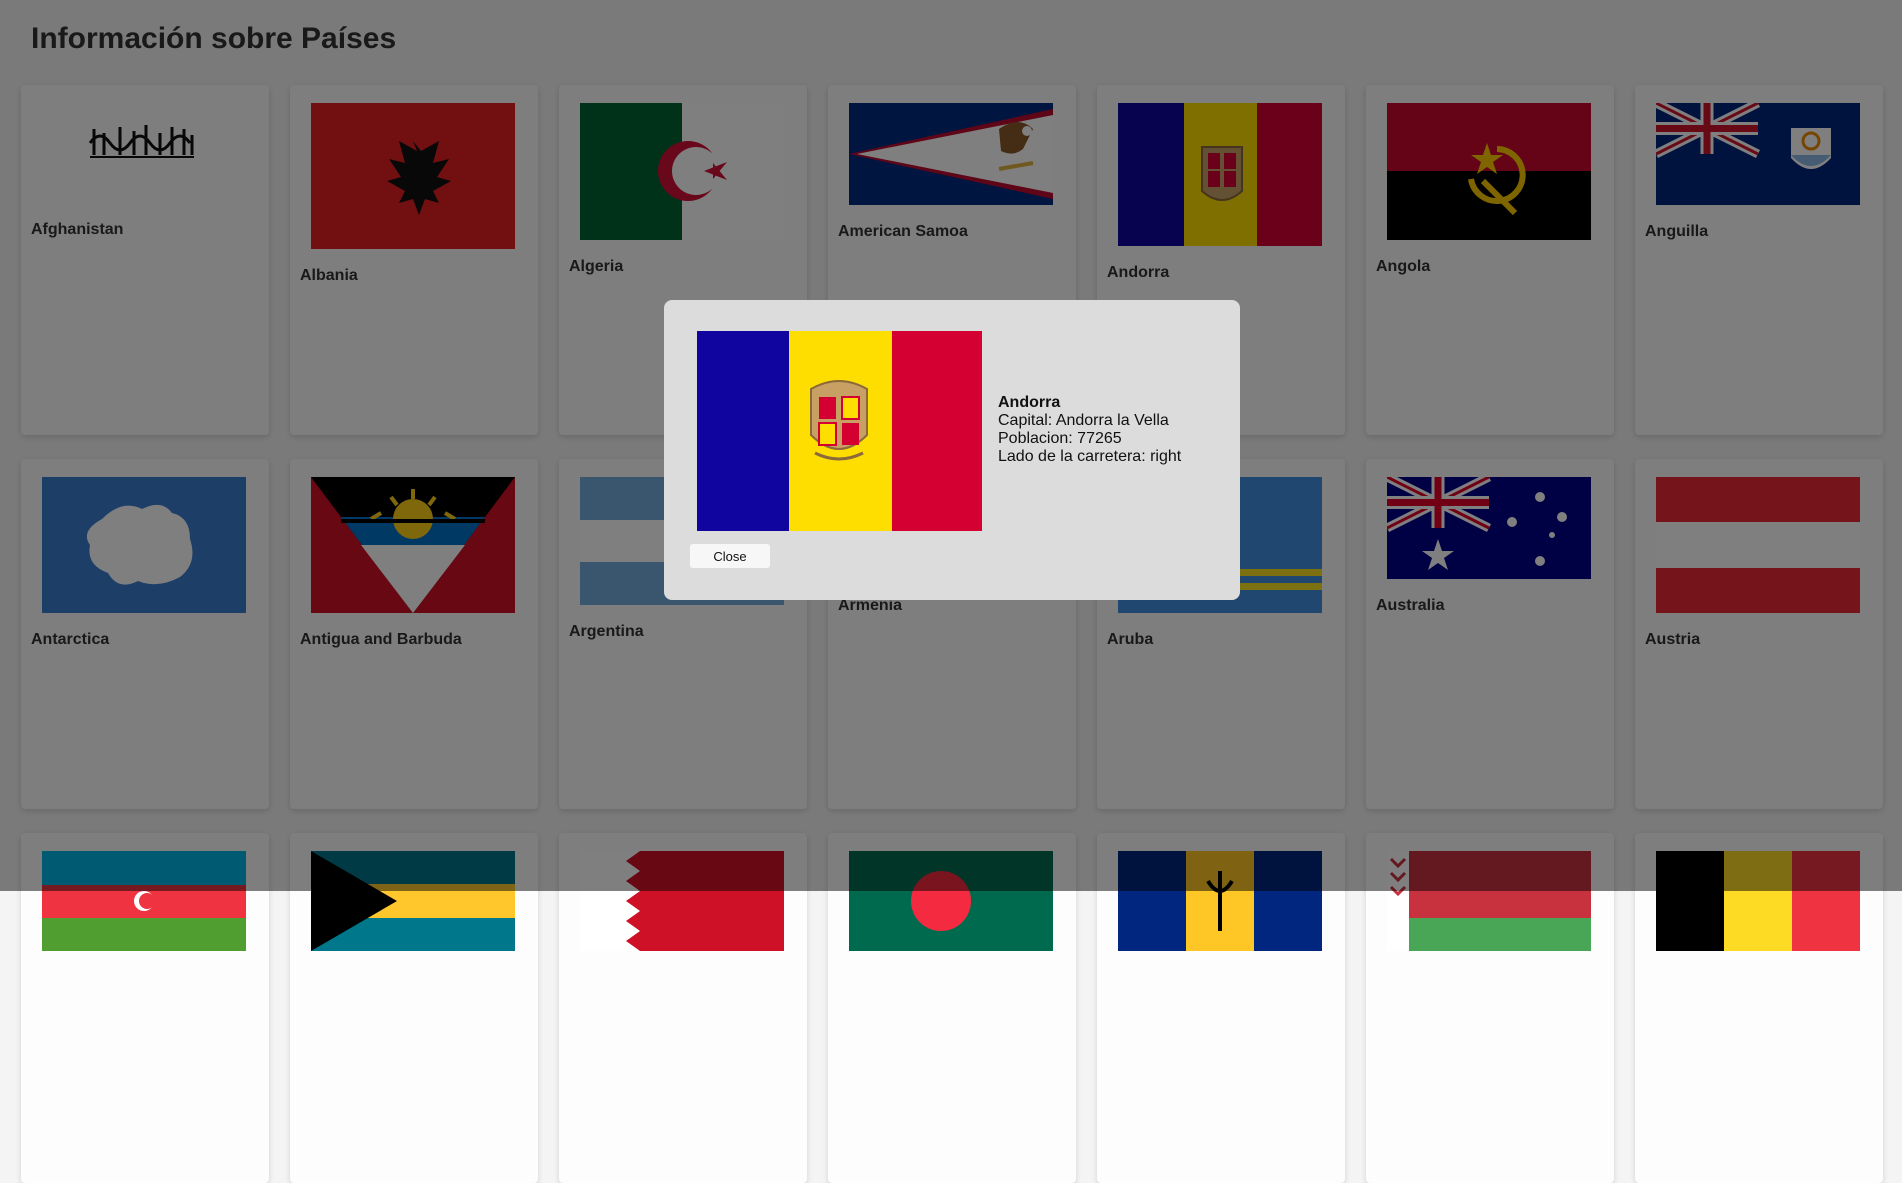 The image size is (1902, 1183). I want to click on capital-text: Capital: Andorra la Vella, so click(1083, 420).